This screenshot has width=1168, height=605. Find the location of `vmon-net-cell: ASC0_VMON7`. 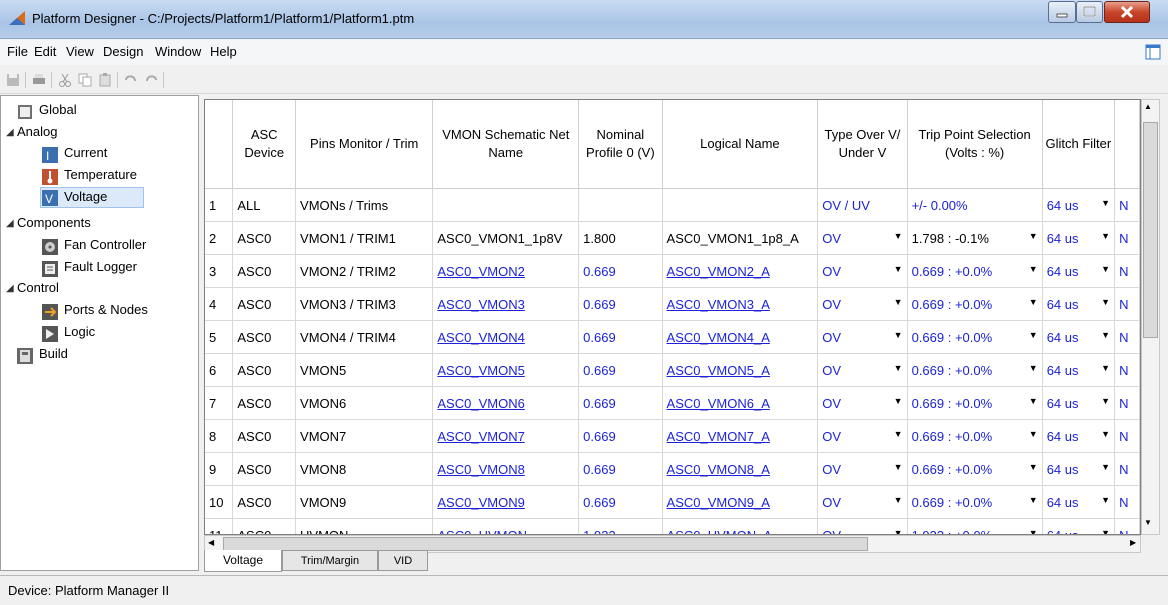

vmon-net-cell: ASC0_VMON7 is located at coordinates (506, 436).